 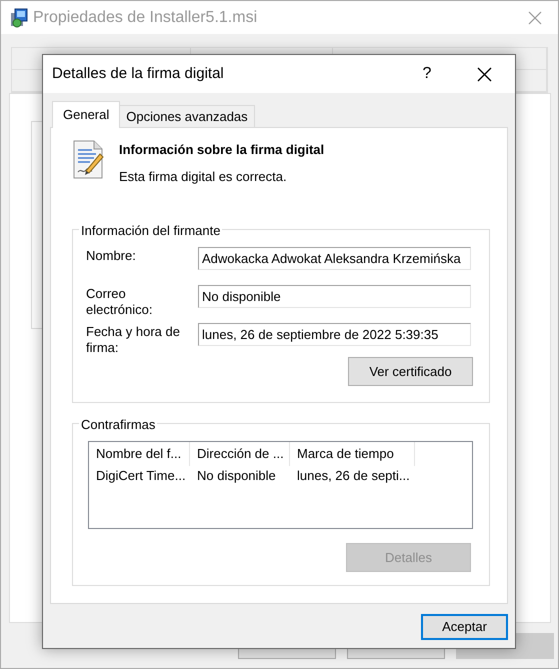 What do you see at coordinates (485, 74) in the screenshot?
I see `close-button` at bounding box center [485, 74].